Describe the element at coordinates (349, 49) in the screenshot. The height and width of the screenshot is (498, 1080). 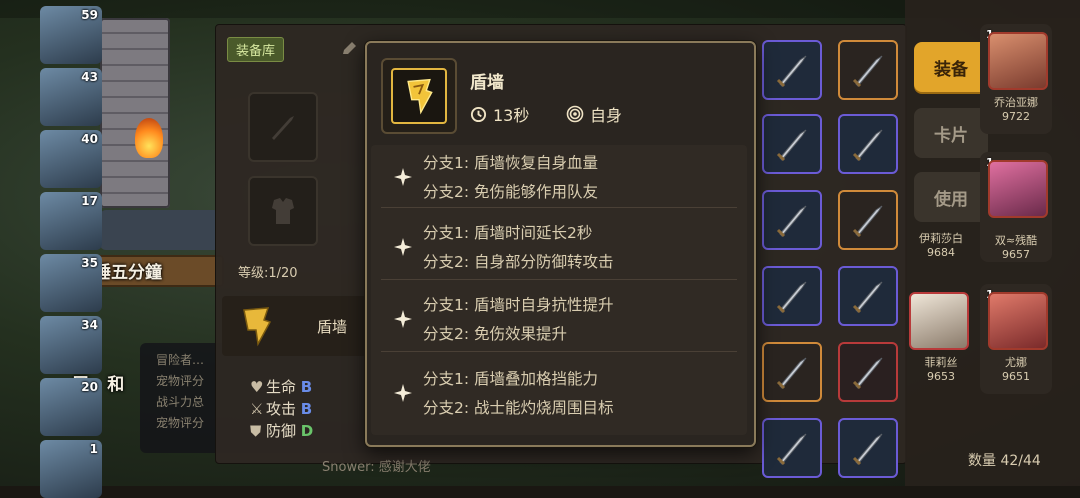
I see `edit-pencil-icon` at that location.